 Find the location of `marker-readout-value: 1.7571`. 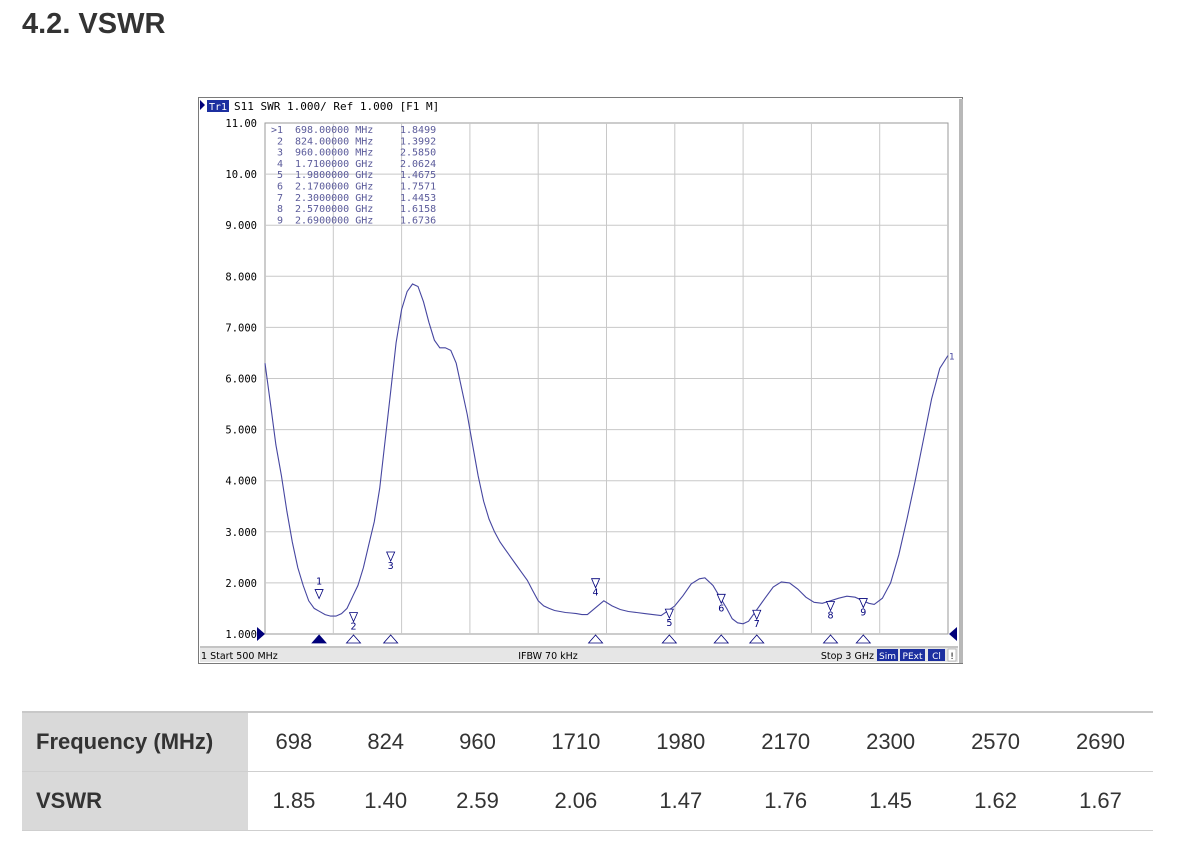

marker-readout-value: 1.7571 is located at coordinates (418, 187).